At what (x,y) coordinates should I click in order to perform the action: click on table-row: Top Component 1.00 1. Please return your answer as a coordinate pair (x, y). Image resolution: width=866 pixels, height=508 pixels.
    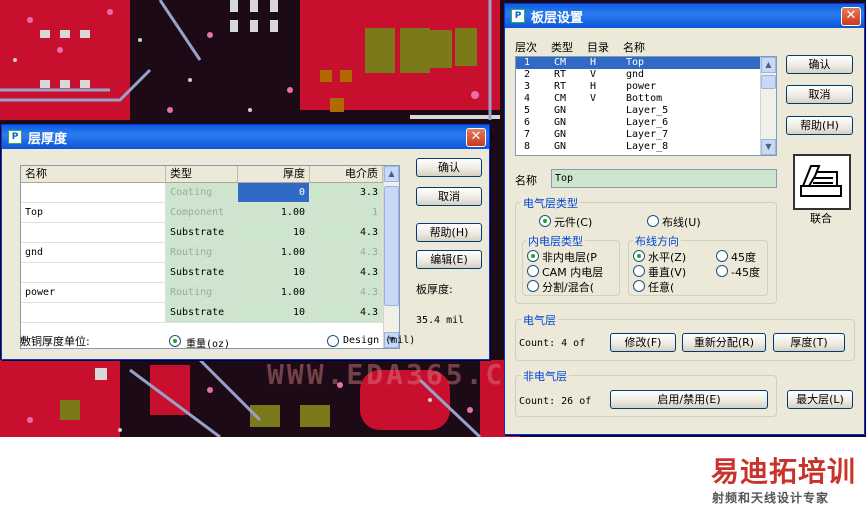
    Looking at the image, I should click on (210, 213).